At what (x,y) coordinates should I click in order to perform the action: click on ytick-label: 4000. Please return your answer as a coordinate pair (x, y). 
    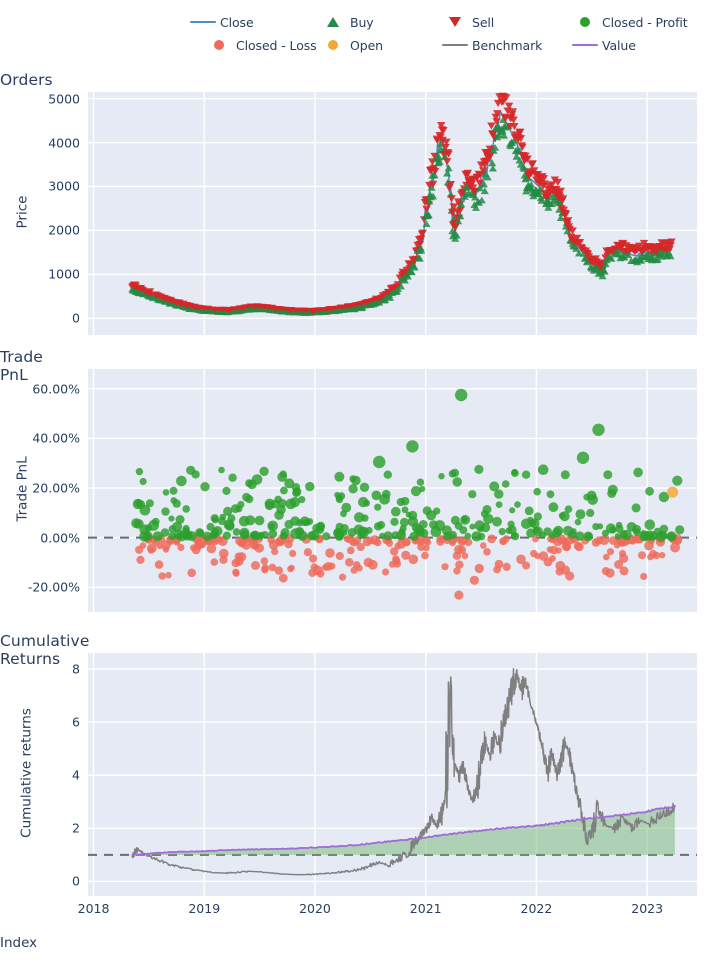
    Looking at the image, I should click on (64, 143).